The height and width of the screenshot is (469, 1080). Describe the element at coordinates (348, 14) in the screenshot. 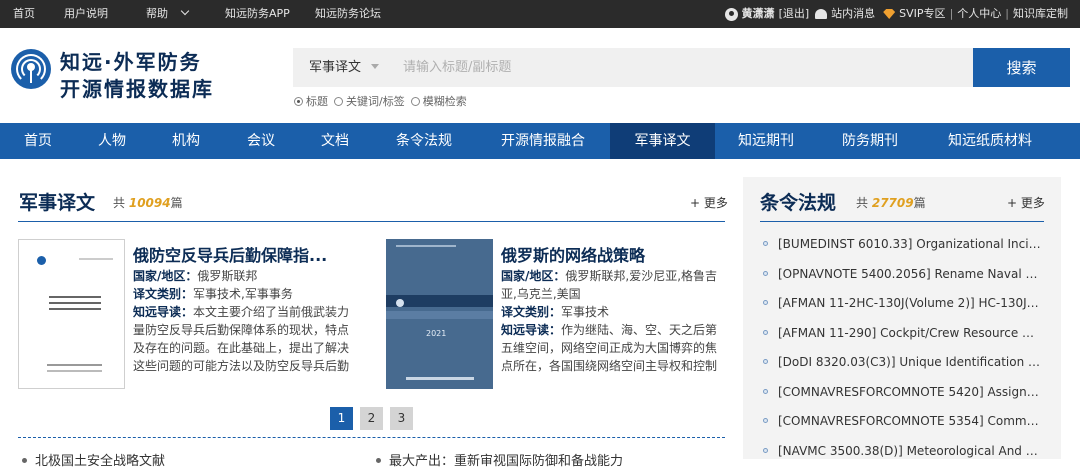

I see `topbar-forum-link: 知远防务论坛` at that location.